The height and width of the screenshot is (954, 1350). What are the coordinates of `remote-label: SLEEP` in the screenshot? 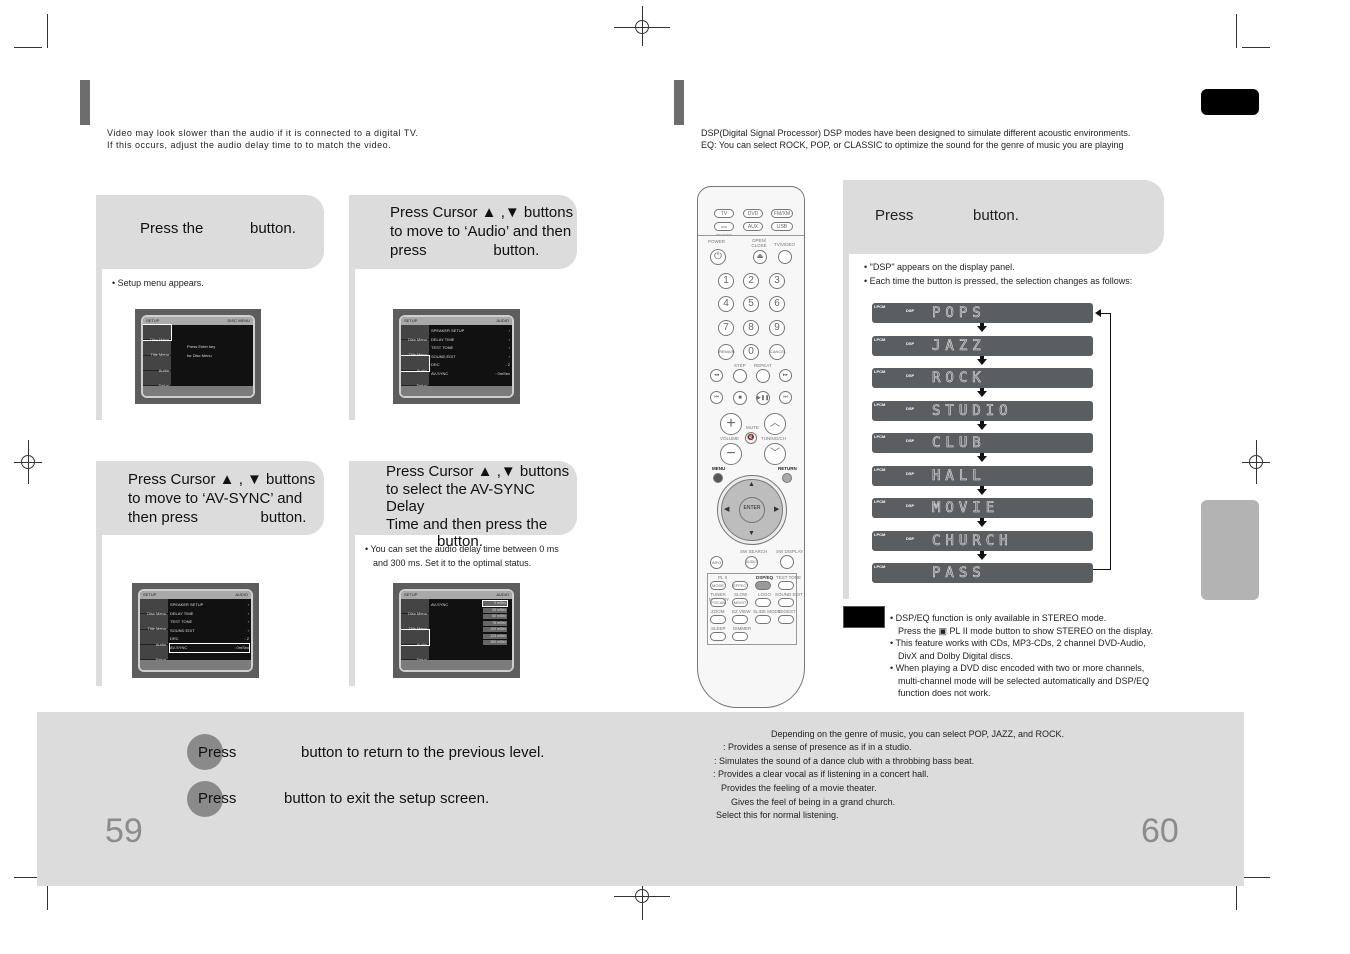 It's located at (718, 628).